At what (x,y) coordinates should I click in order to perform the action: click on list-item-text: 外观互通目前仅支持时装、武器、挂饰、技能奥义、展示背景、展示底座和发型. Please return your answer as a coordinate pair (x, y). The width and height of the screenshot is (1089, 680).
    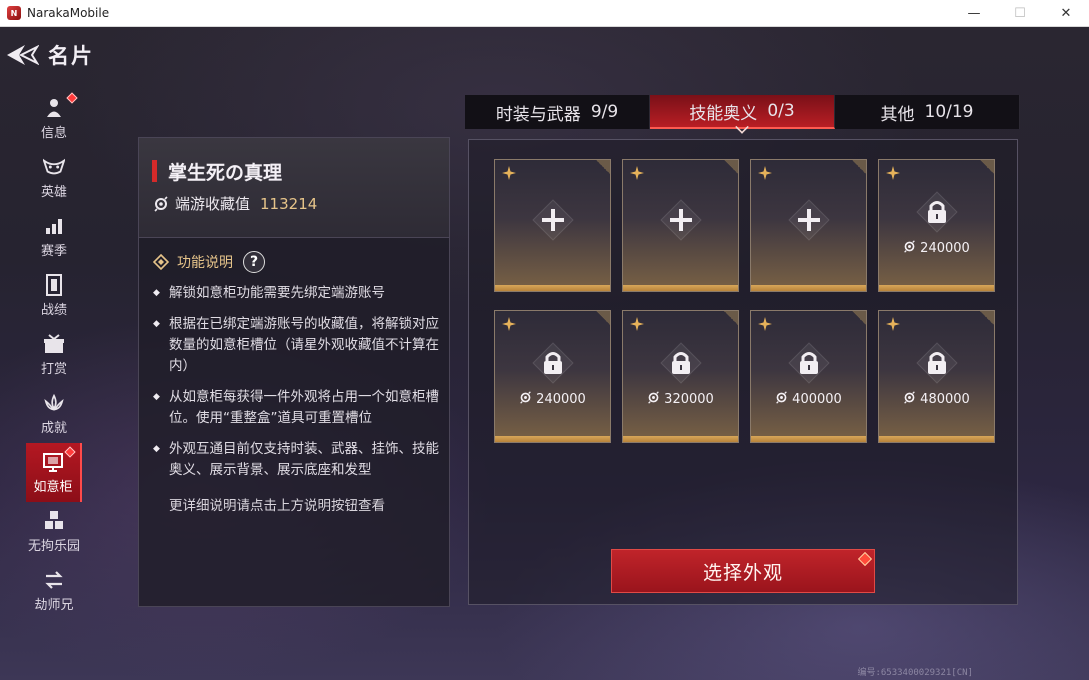
    Looking at the image, I should click on (304, 459).